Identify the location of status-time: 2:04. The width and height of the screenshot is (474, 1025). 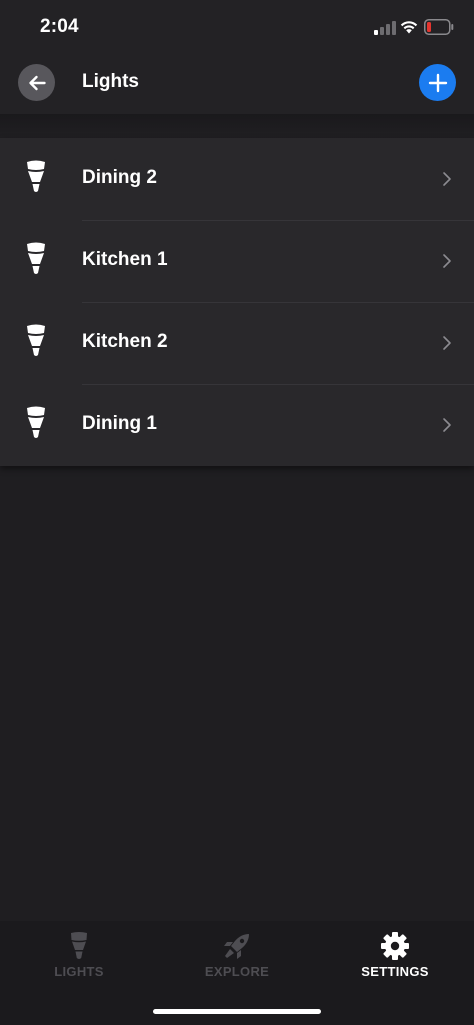
(59, 26).